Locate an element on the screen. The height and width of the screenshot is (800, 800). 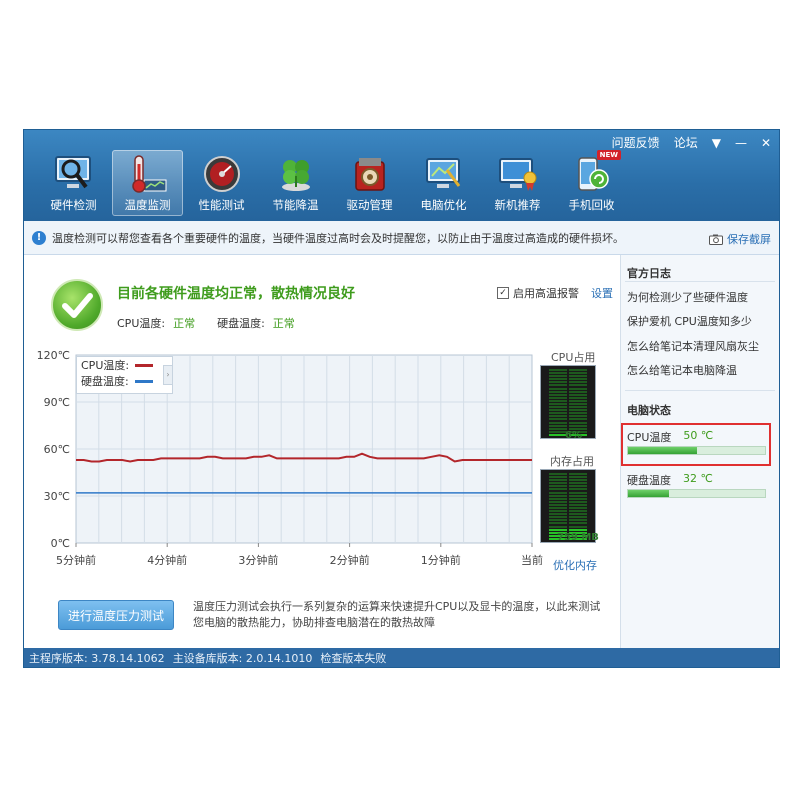
stress-test-button: 进行温度压力测试 is located at coordinates (116, 615).